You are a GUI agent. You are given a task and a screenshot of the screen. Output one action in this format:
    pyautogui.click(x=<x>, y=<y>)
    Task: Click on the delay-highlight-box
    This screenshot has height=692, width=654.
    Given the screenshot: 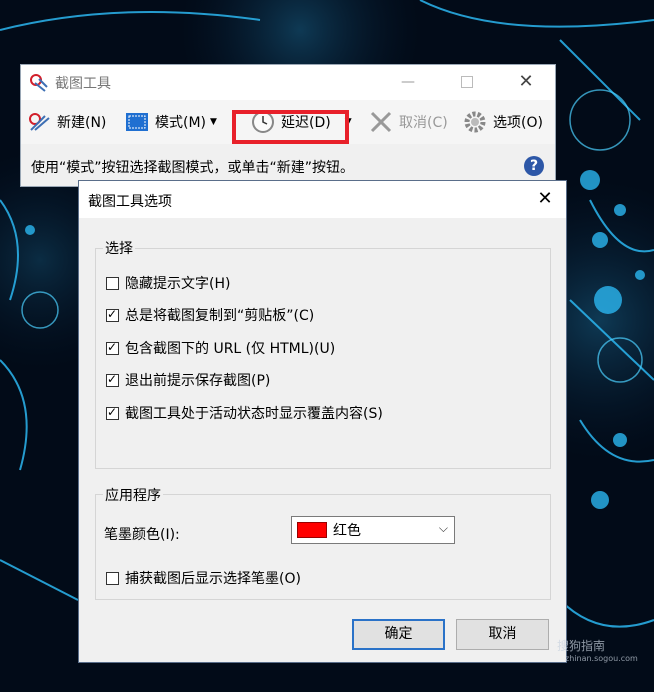 What is the action you would take?
    pyautogui.click(x=290, y=127)
    